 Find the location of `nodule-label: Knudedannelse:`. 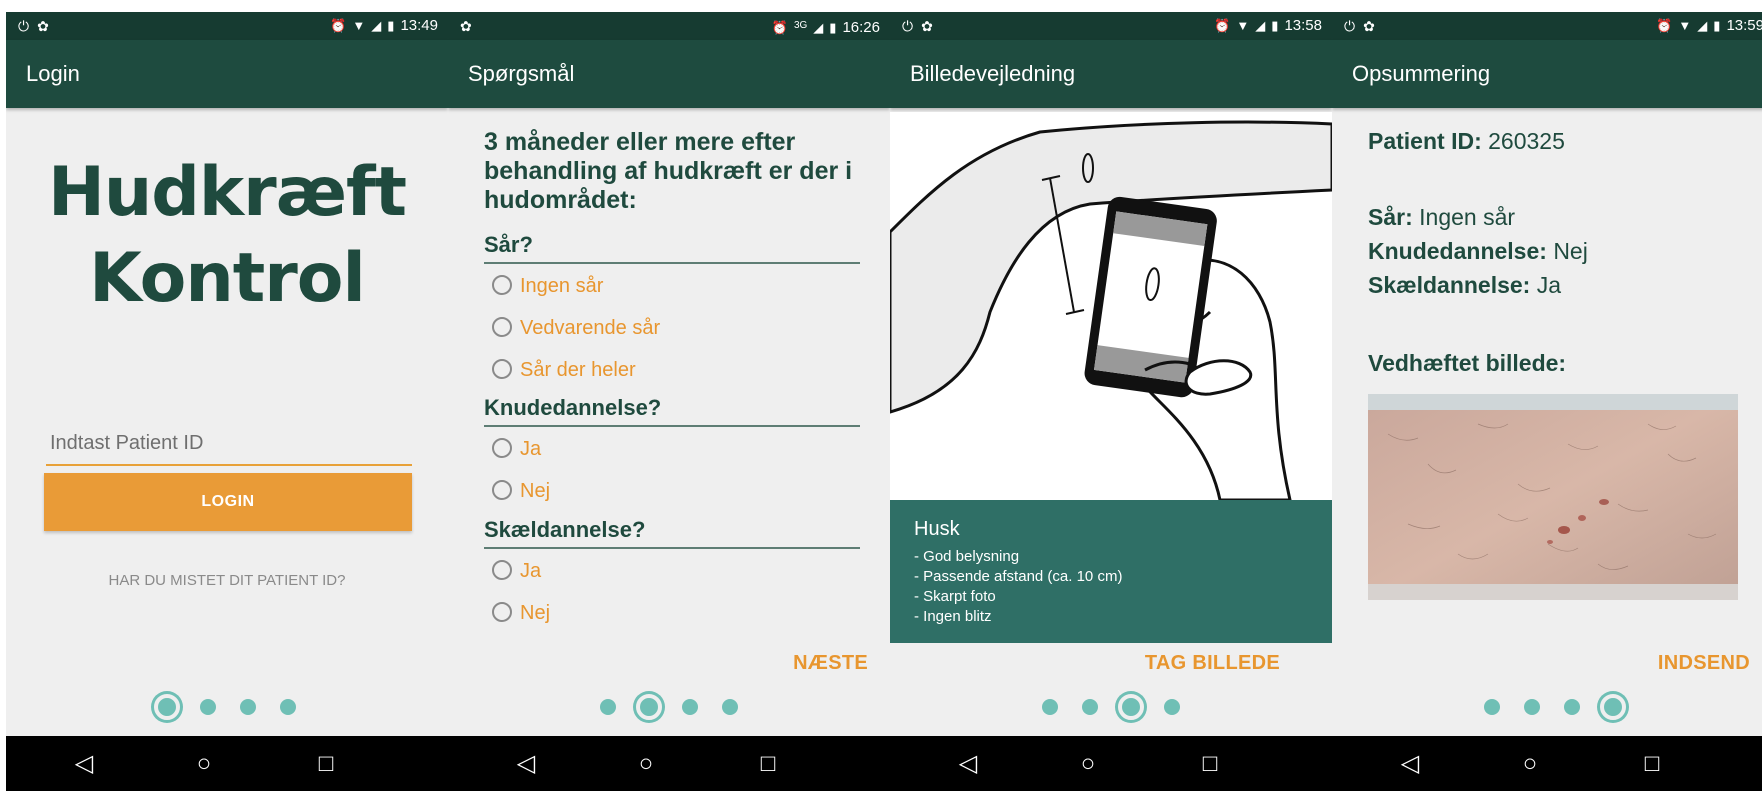

nodule-label: Knudedannelse: is located at coordinates (1457, 251).